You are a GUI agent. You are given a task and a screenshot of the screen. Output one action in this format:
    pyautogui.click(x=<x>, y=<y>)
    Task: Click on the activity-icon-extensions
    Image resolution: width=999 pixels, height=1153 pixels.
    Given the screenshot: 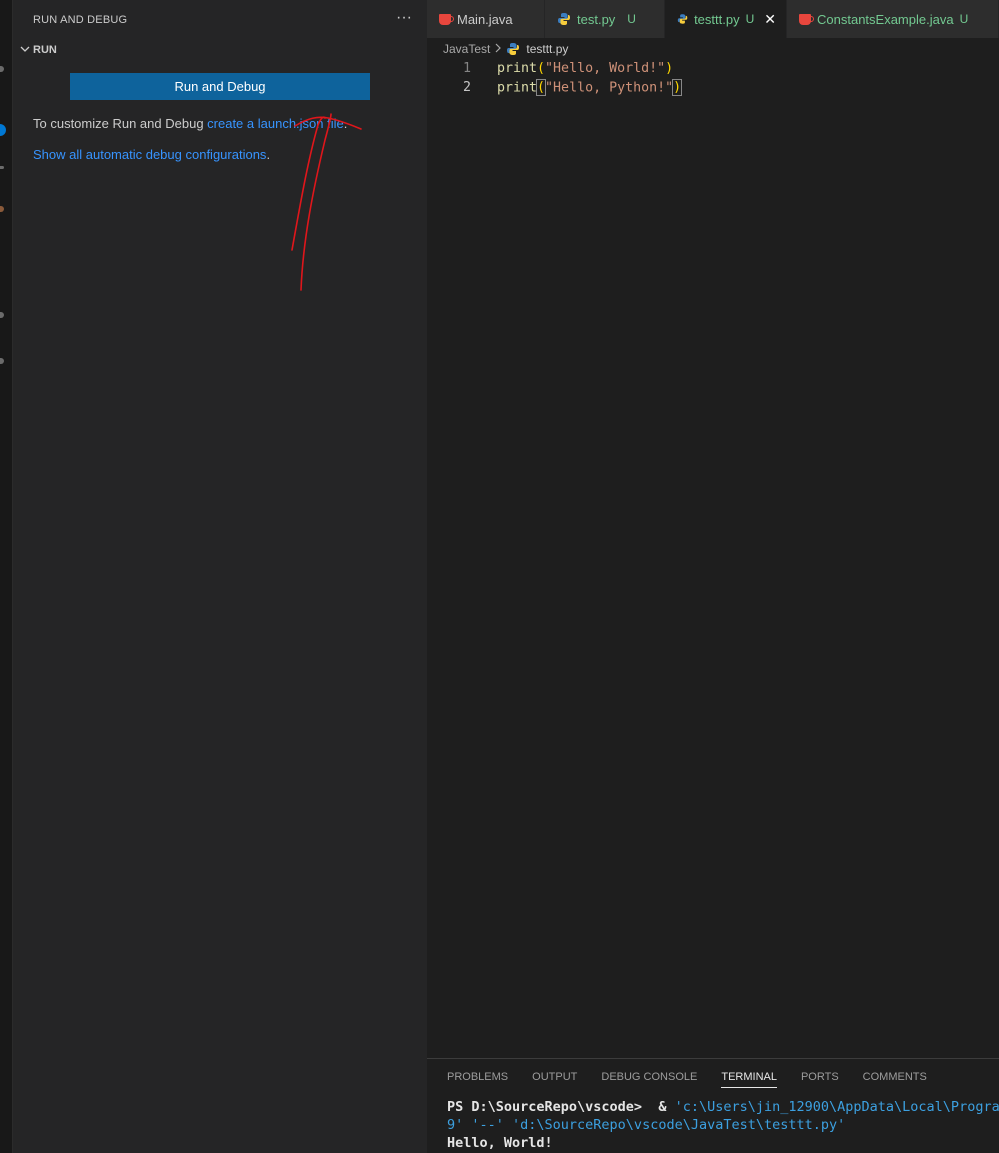 What is the action you would take?
    pyautogui.click(x=2, y=315)
    